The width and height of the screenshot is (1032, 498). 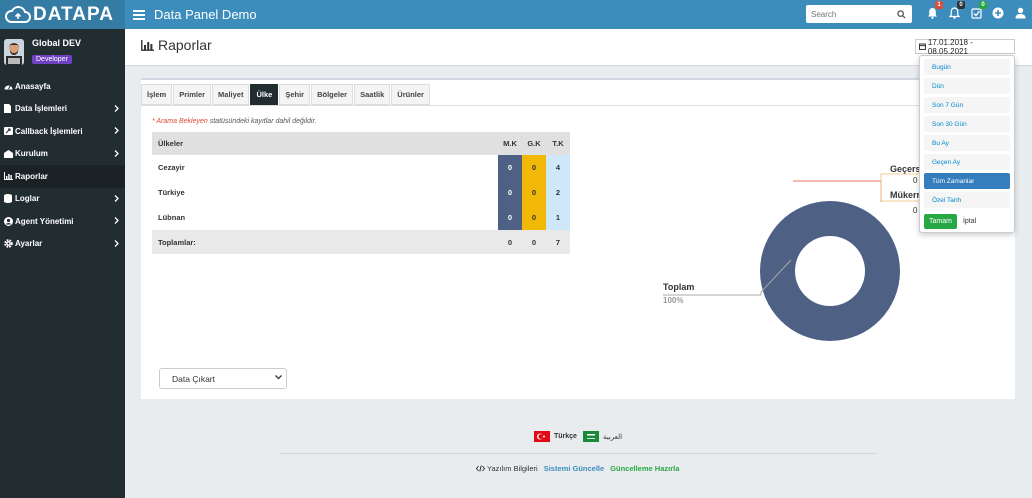 What do you see at coordinates (410, 94) in the screenshot?
I see `tab-urunler: Ürünler` at bounding box center [410, 94].